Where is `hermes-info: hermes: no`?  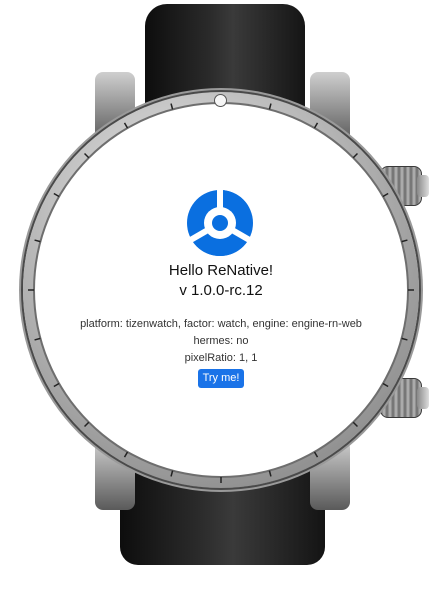
hermes-info: hermes: no is located at coordinates (221, 341).